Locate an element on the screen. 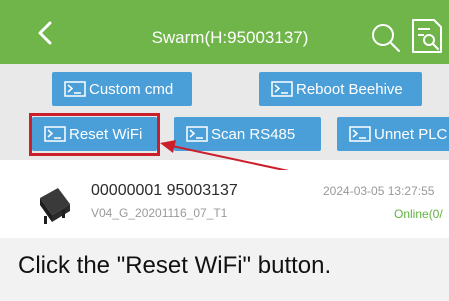 This screenshot has width=449, height=301. search-icon is located at coordinates (386, 38).